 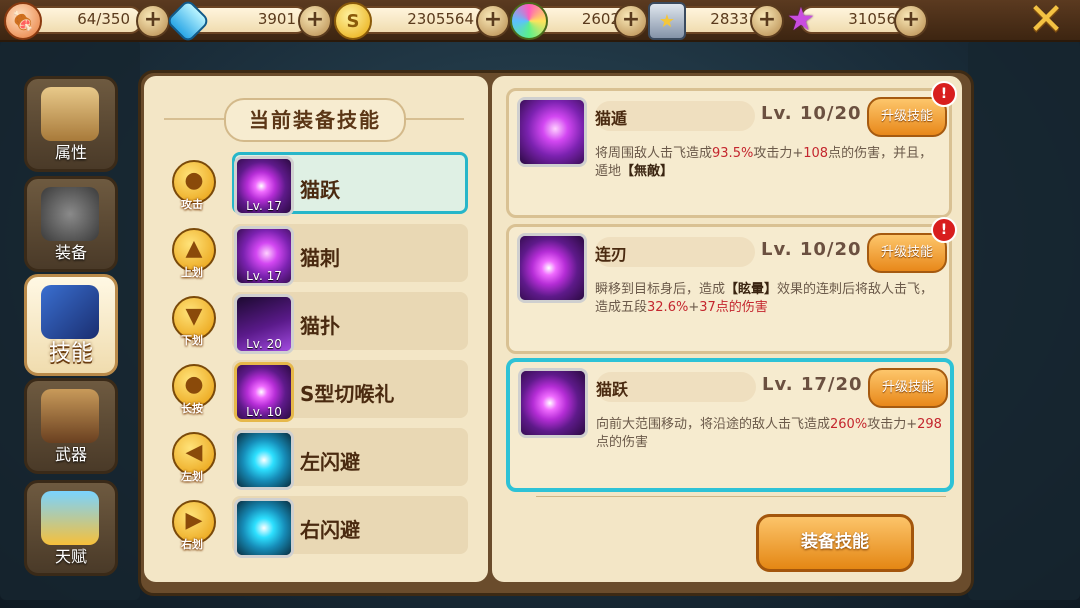 I want to click on nav-tab-talent: 天赋, so click(x=71, y=528).